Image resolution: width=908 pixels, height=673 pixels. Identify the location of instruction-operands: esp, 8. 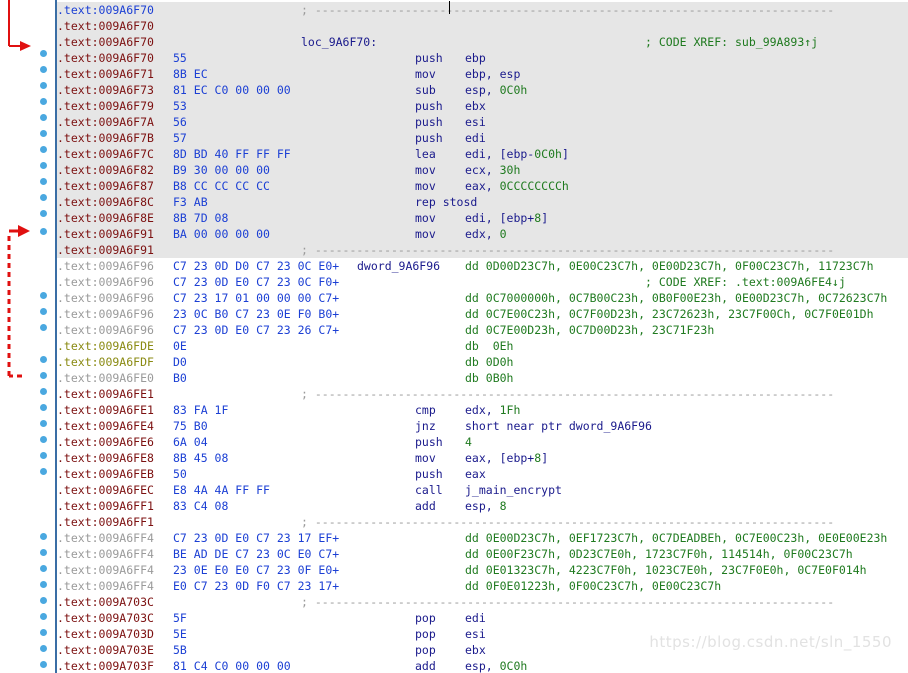
(486, 506).